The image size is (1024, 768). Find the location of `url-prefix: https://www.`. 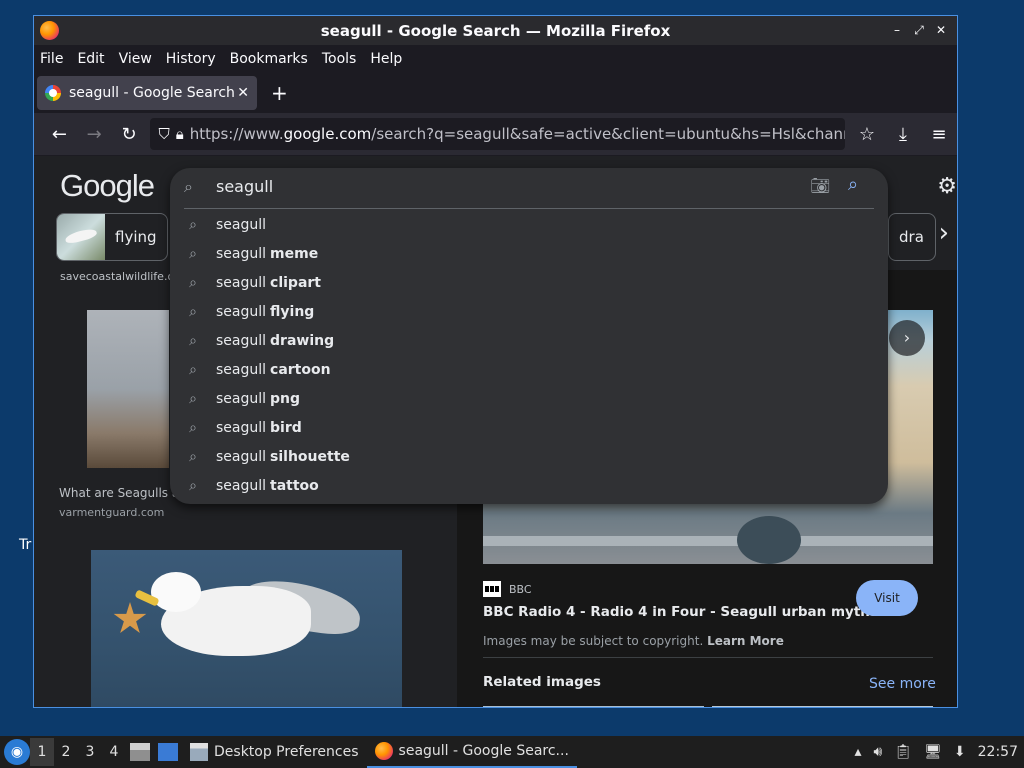

url-prefix: https://www. is located at coordinates (236, 134).